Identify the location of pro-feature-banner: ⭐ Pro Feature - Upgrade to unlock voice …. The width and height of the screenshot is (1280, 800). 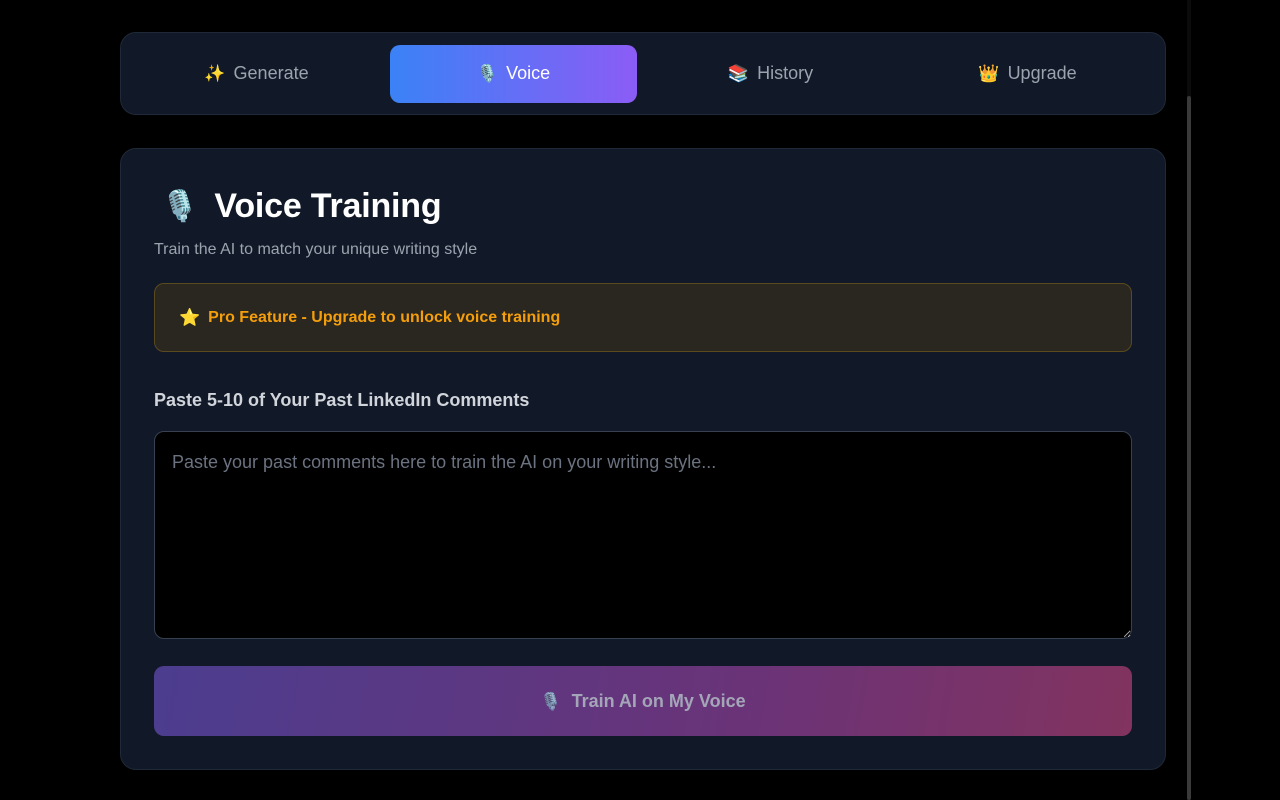
(643, 317).